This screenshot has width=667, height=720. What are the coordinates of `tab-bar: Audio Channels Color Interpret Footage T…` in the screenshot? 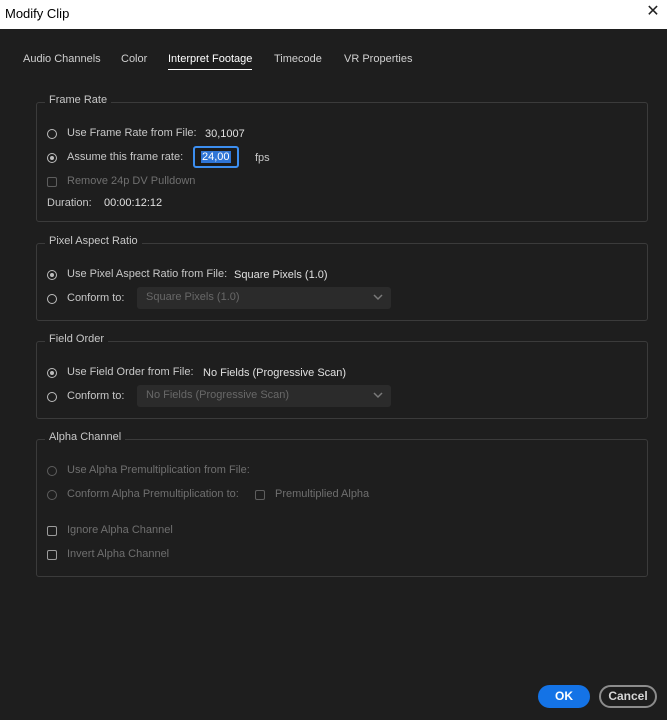 It's located at (333, 52).